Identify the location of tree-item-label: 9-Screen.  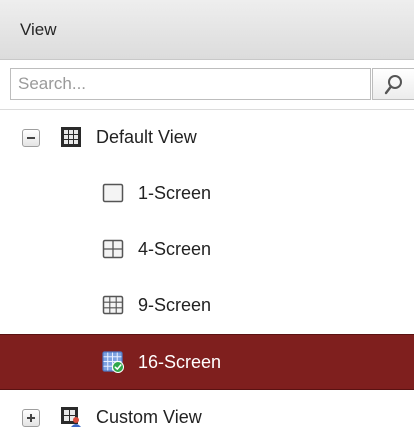
(175, 305).